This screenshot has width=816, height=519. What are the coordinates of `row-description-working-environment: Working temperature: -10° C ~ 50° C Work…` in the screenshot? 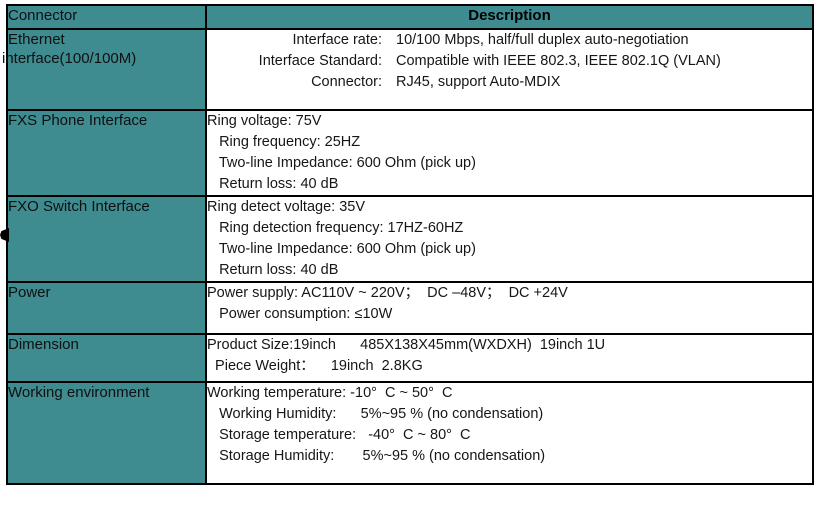 It's located at (509, 433).